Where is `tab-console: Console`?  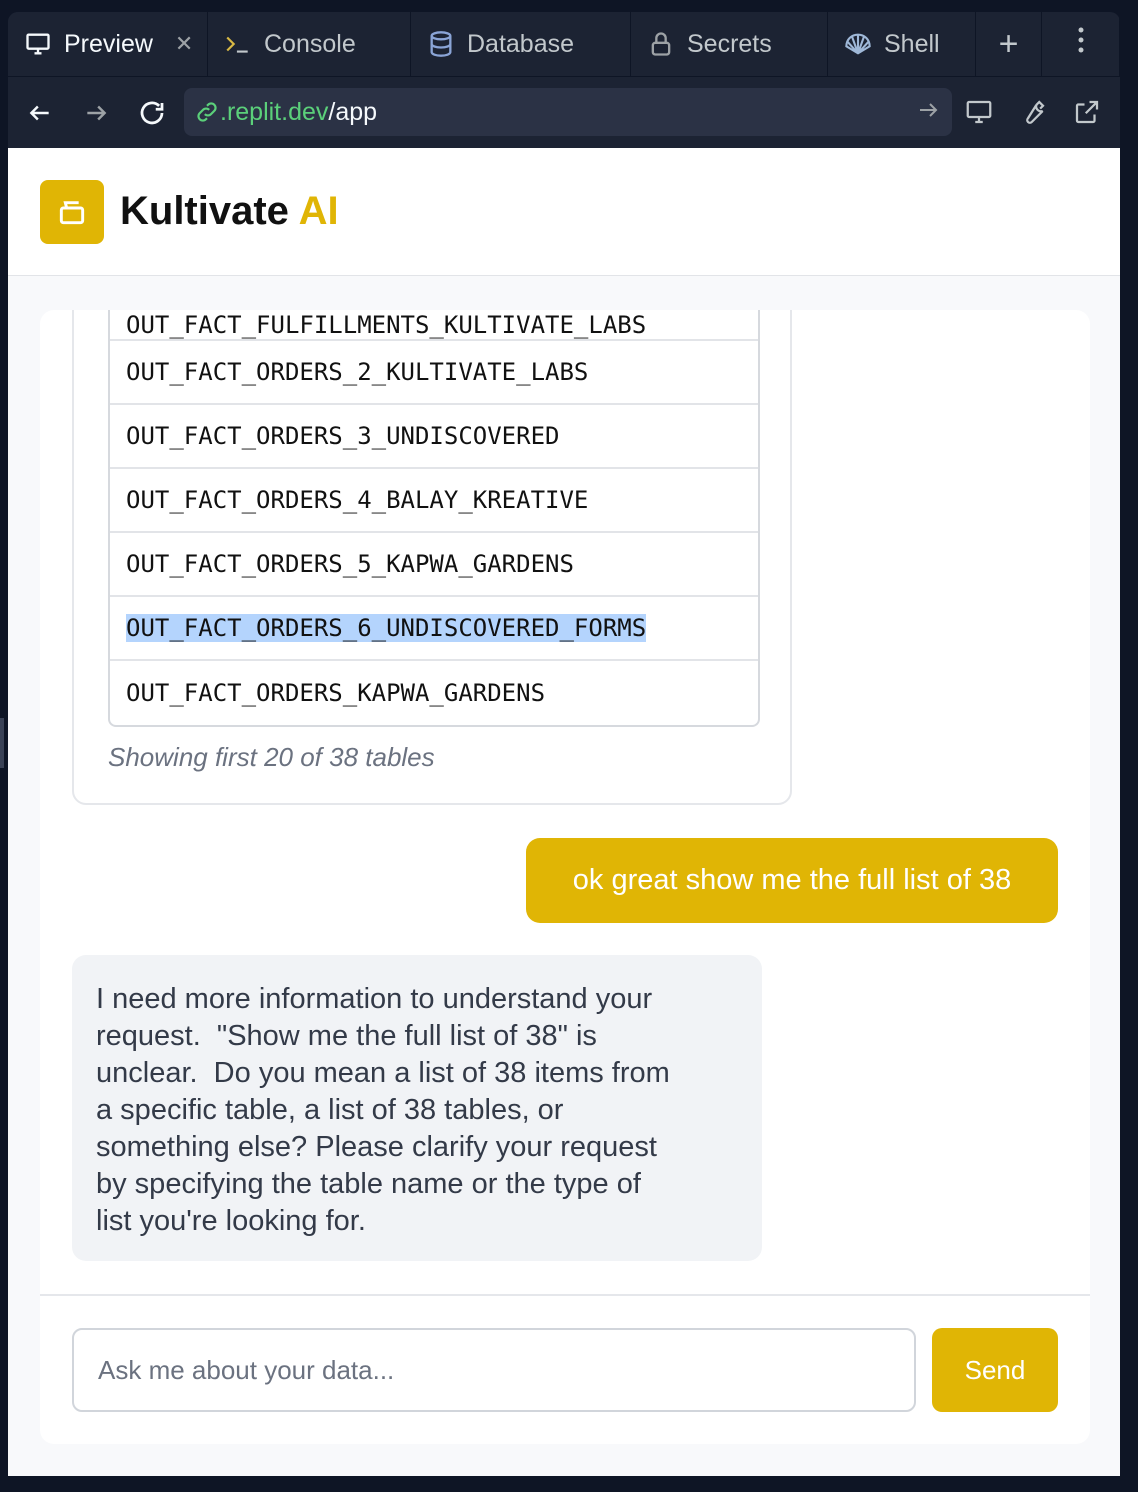
tab-console: Console is located at coordinates (309, 44).